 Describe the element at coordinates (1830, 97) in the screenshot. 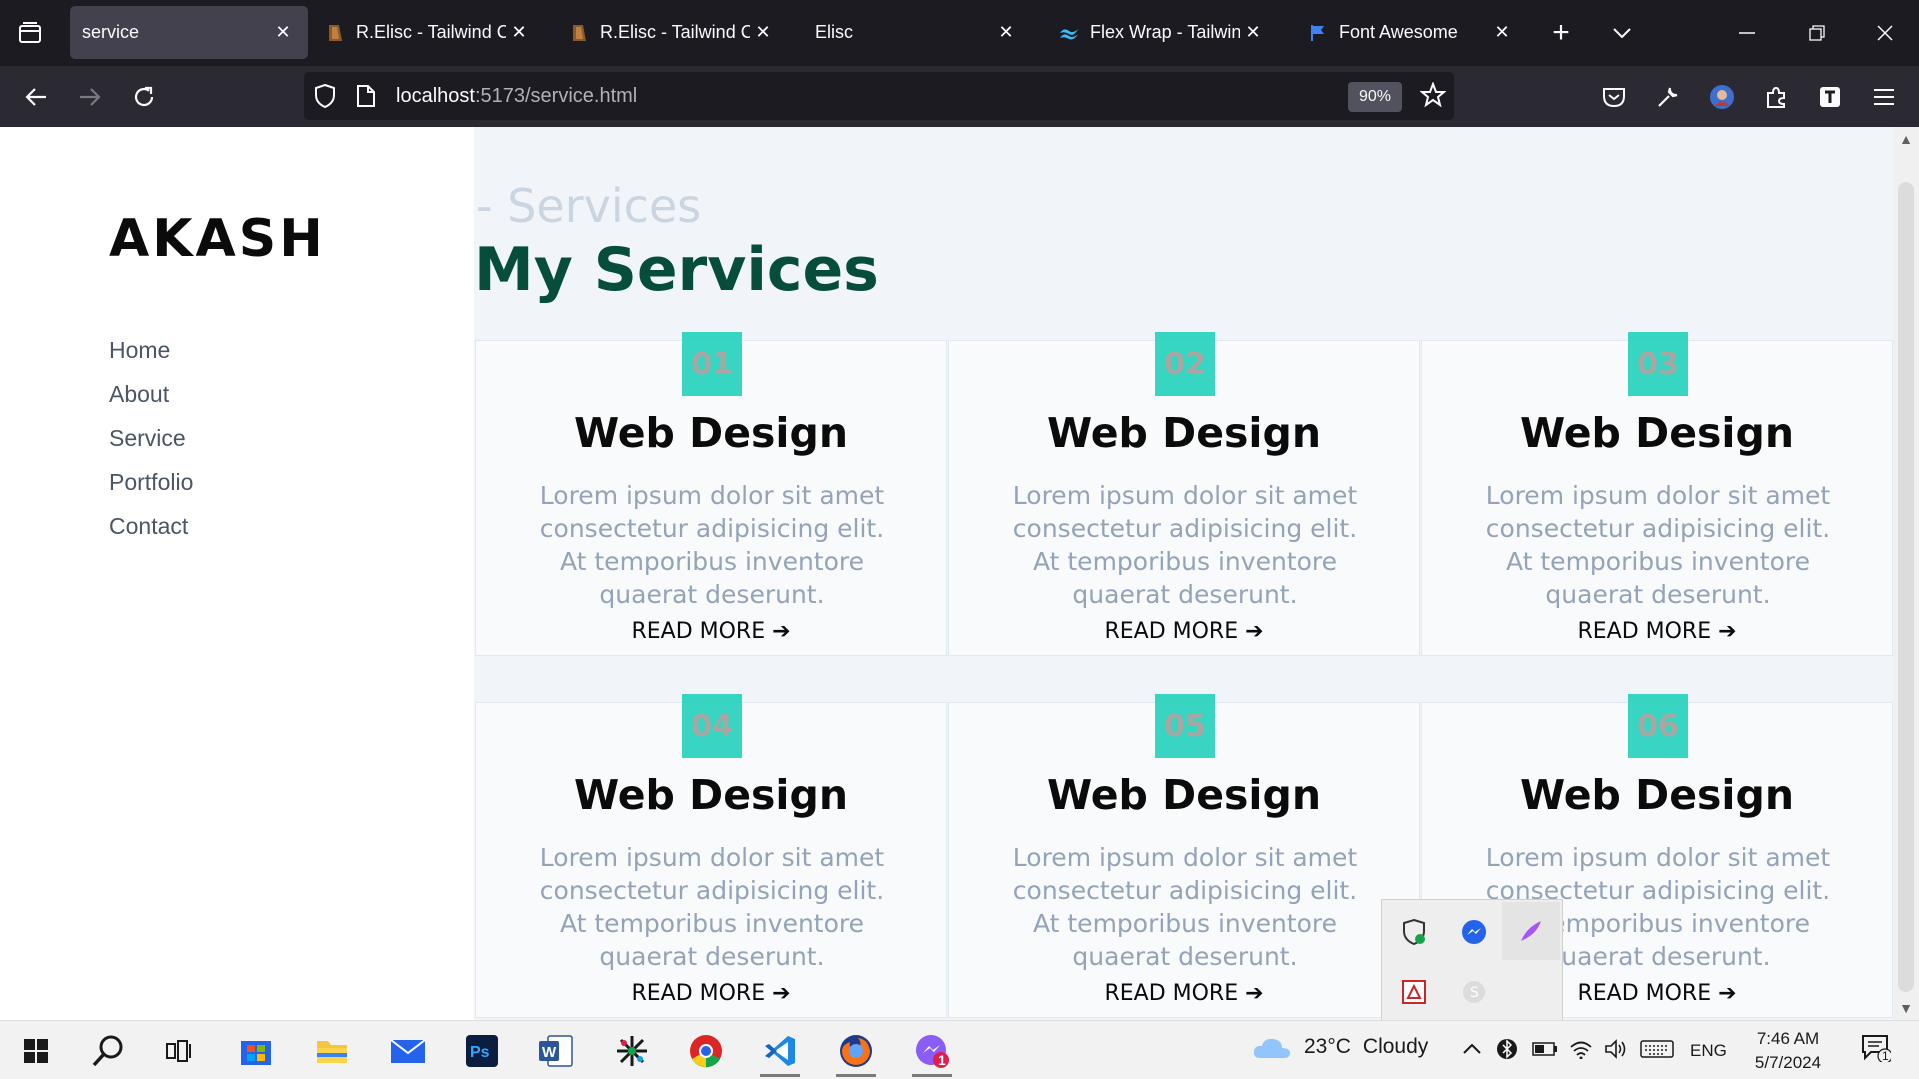

I see `reader-extension-icon` at that location.